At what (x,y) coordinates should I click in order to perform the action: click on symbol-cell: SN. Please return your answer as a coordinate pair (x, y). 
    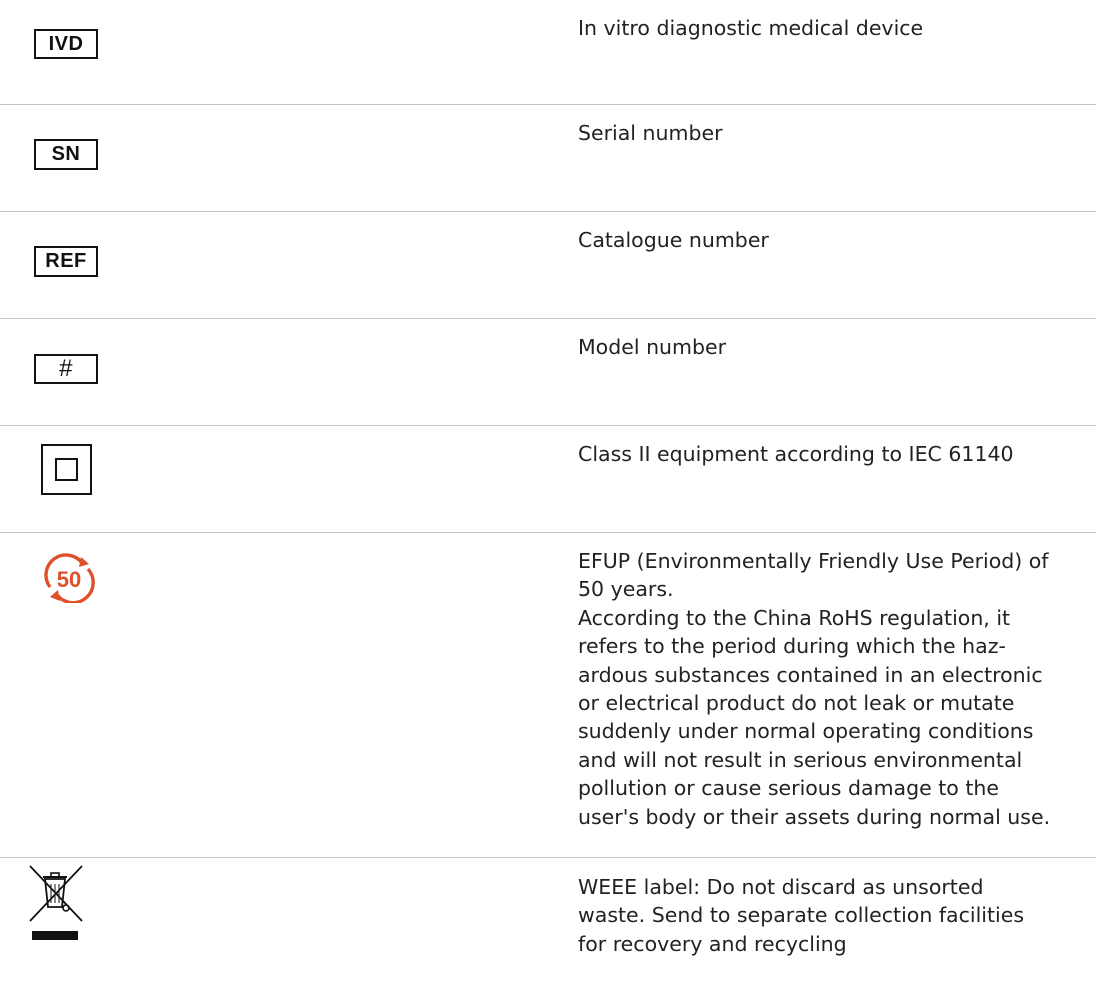
    Looking at the image, I should click on (280, 158).